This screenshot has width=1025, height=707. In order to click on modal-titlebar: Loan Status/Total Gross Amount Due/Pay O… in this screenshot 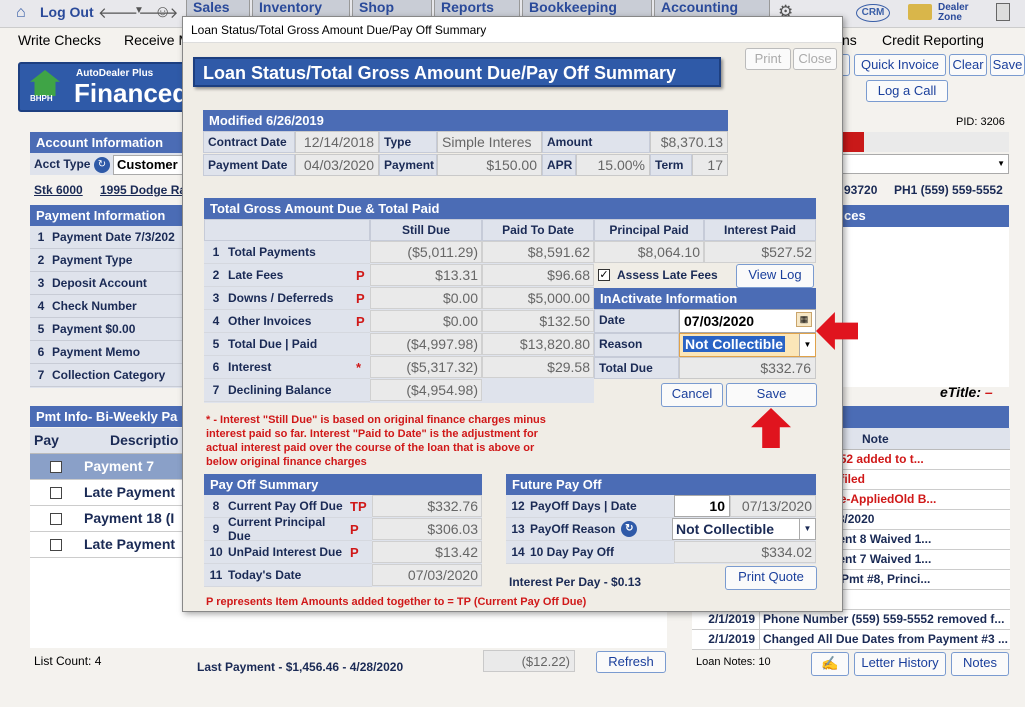, I will do `click(512, 30)`.